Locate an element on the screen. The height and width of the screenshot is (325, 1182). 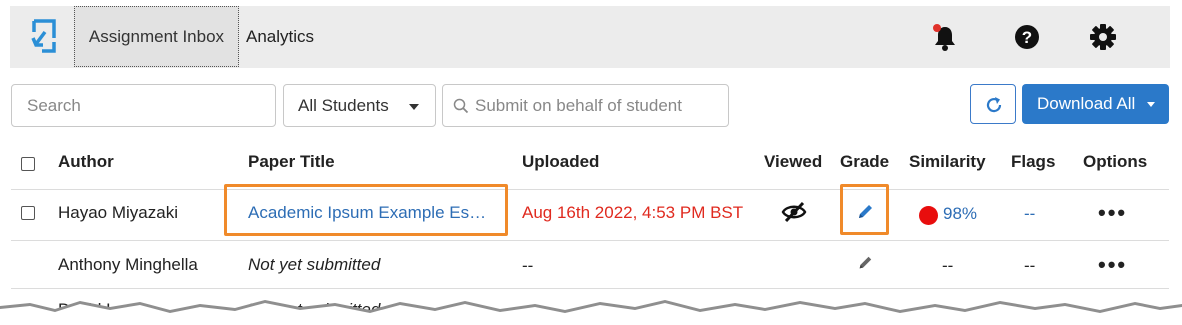
gear-icon is located at coordinates (1103, 37).